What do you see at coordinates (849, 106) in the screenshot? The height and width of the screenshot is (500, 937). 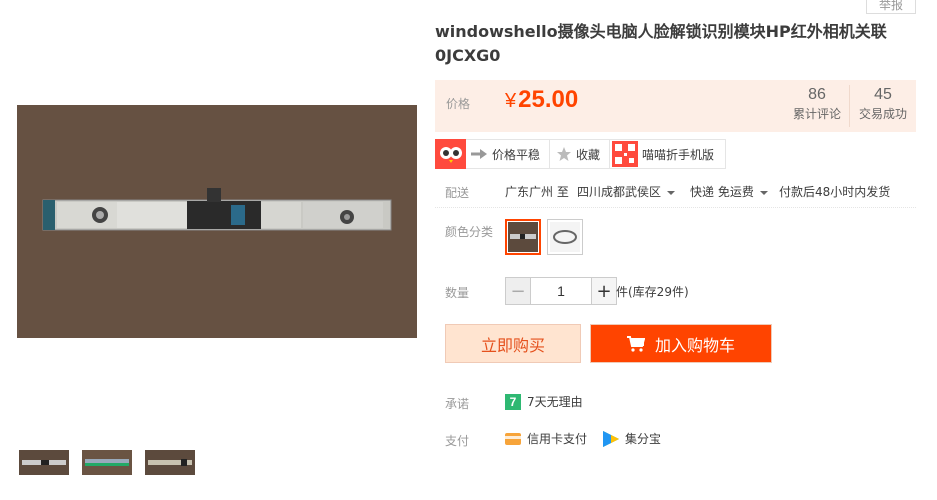 I see `stat-divider` at bounding box center [849, 106].